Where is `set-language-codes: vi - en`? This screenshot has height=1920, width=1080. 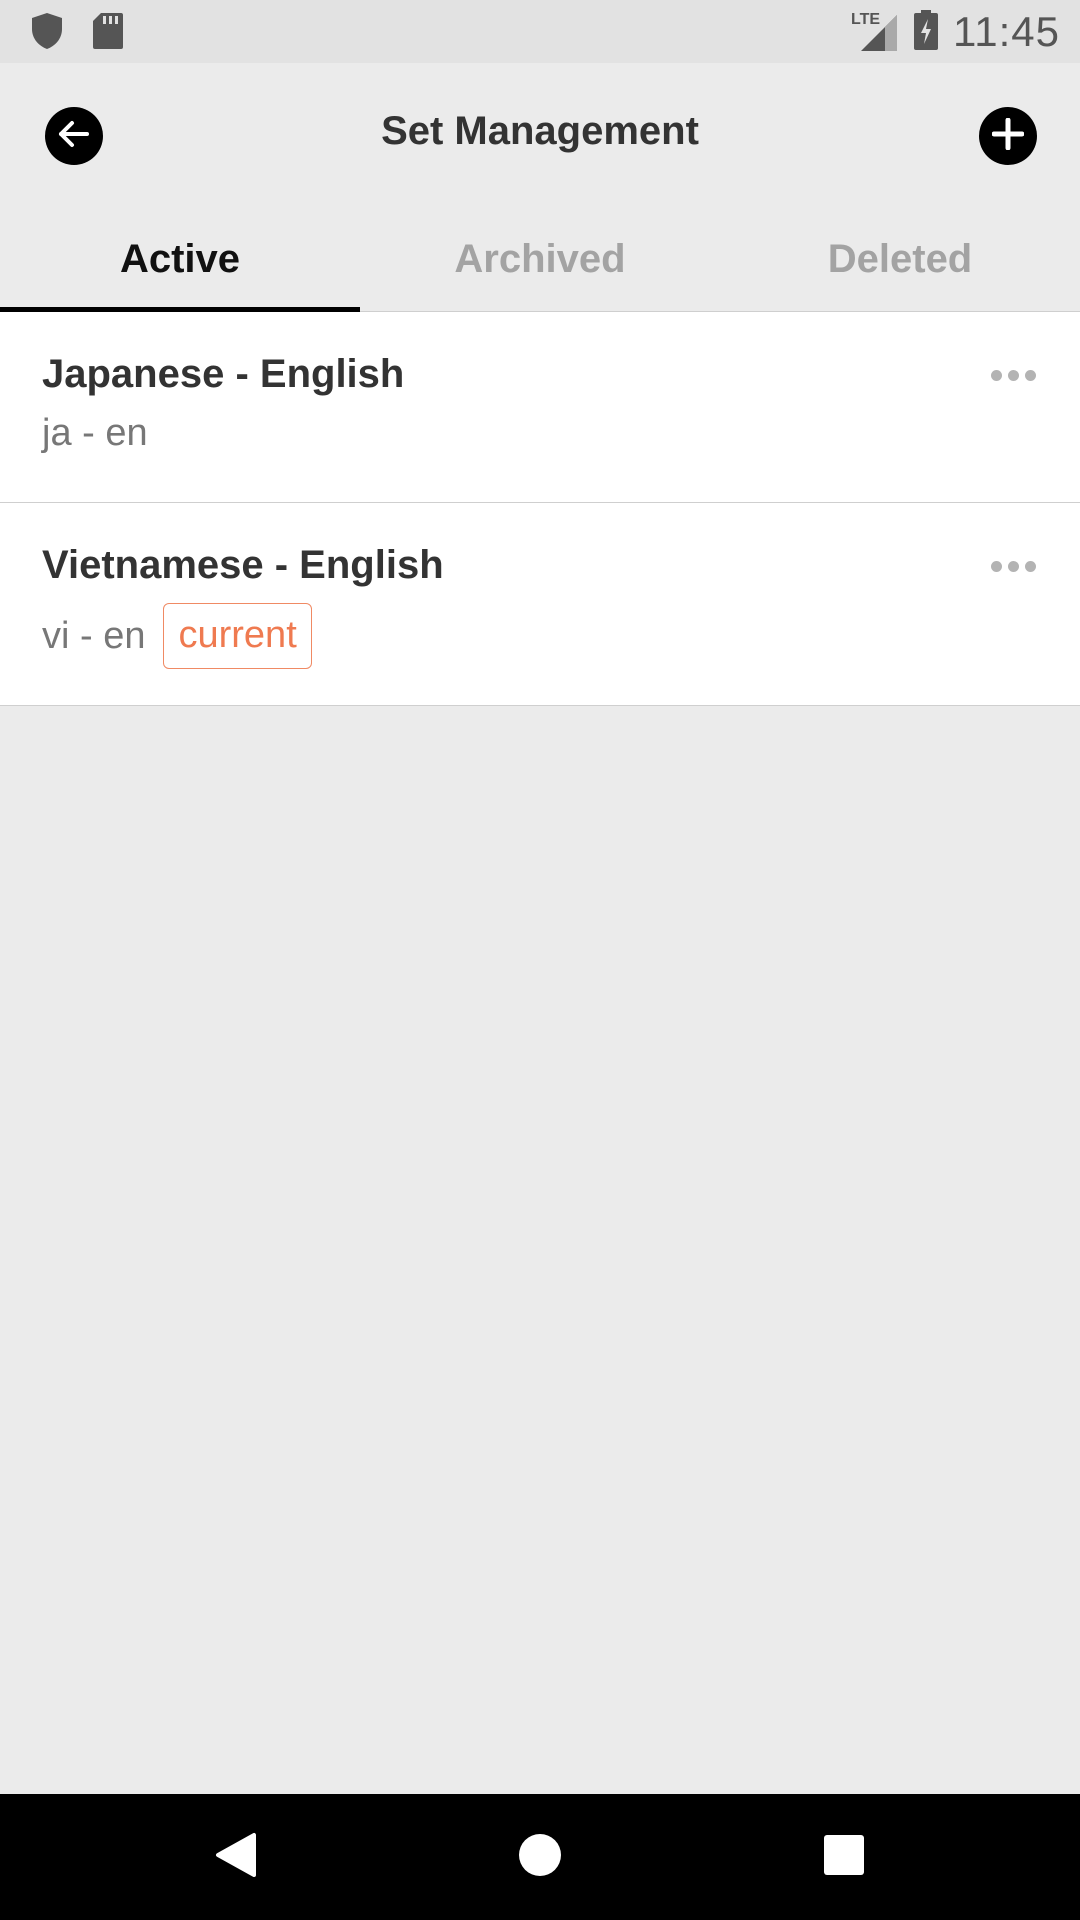
set-language-codes: vi - en is located at coordinates (94, 635).